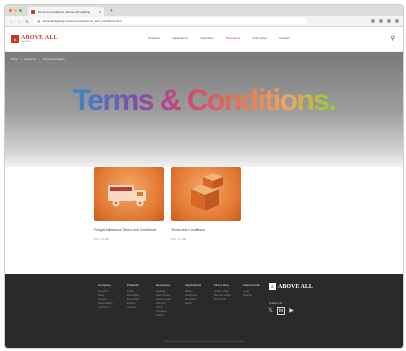  What do you see at coordinates (180, 38) in the screenshot?
I see `nav-item-applications: Applications` at bounding box center [180, 38].